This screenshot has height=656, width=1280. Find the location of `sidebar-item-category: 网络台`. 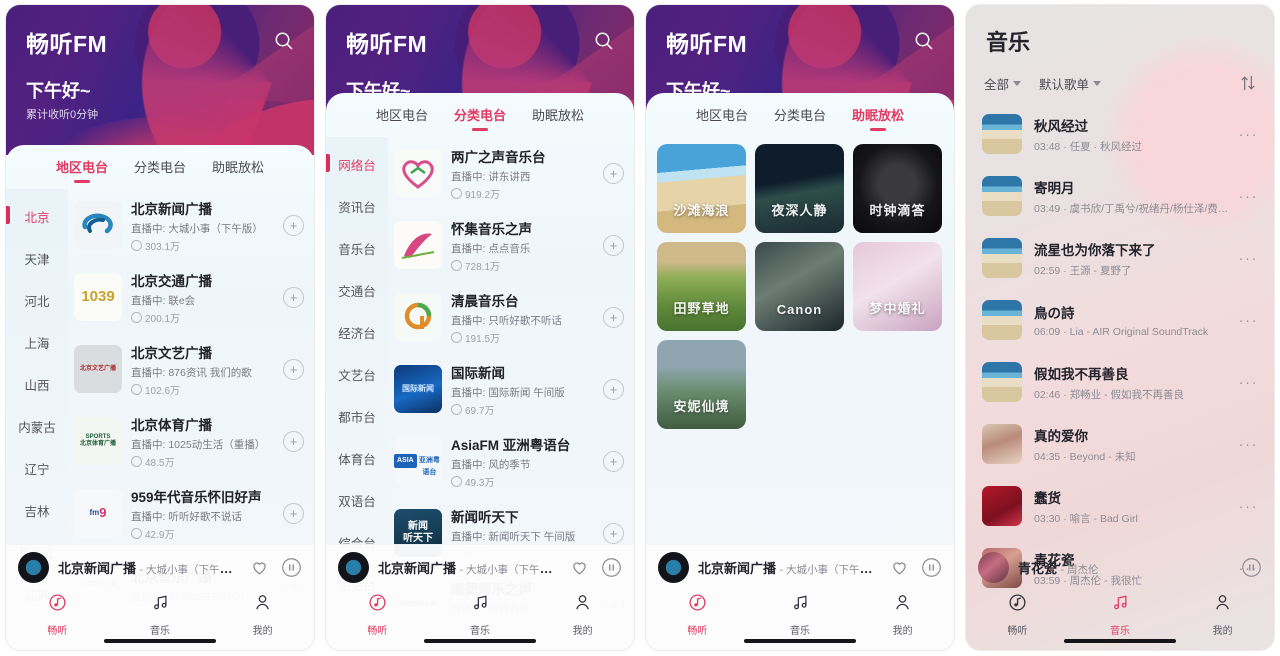

sidebar-item-category: 网络台 is located at coordinates (357, 164).